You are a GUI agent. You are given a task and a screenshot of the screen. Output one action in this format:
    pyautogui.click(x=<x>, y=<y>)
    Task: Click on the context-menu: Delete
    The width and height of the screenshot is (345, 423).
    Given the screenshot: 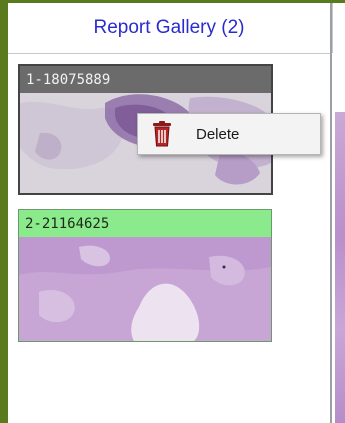 What is the action you would take?
    pyautogui.click(x=229, y=134)
    